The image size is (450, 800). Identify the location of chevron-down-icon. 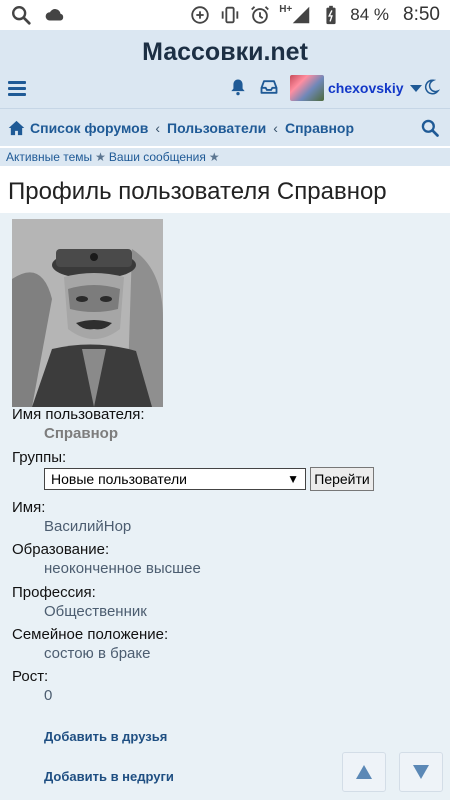
(415, 88).